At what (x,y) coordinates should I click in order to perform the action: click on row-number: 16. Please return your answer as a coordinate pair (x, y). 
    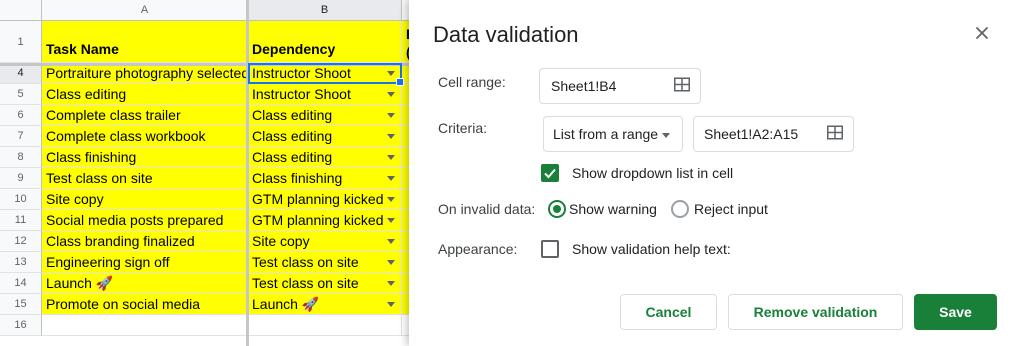
    Looking at the image, I should click on (21, 325).